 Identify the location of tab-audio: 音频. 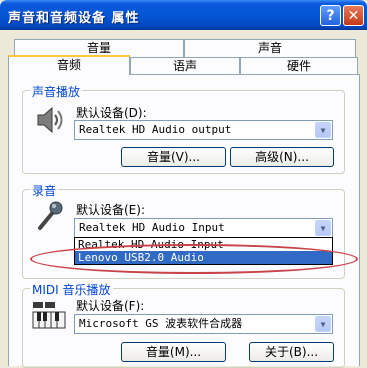
(69, 65).